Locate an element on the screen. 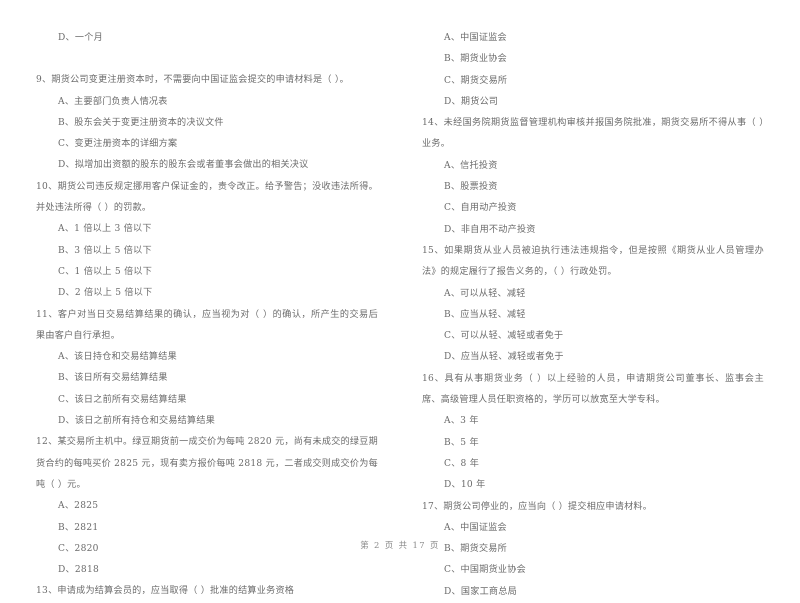 Image resolution: width=800 pixels, height=603 pixels. option-line: D、一个月 is located at coordinates (80, 38).